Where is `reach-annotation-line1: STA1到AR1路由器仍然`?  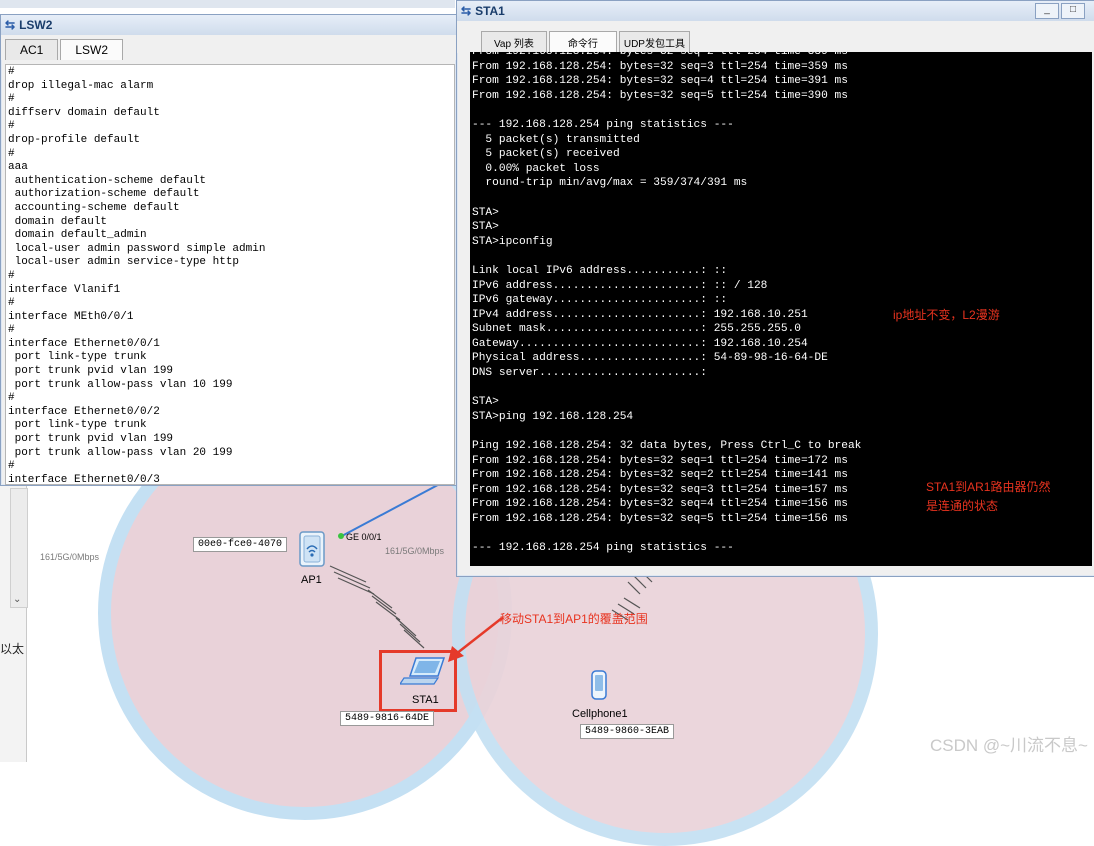
reach-annotation-line1: STA1到AR1路由器仍然 is located at coordinates (988, 487).